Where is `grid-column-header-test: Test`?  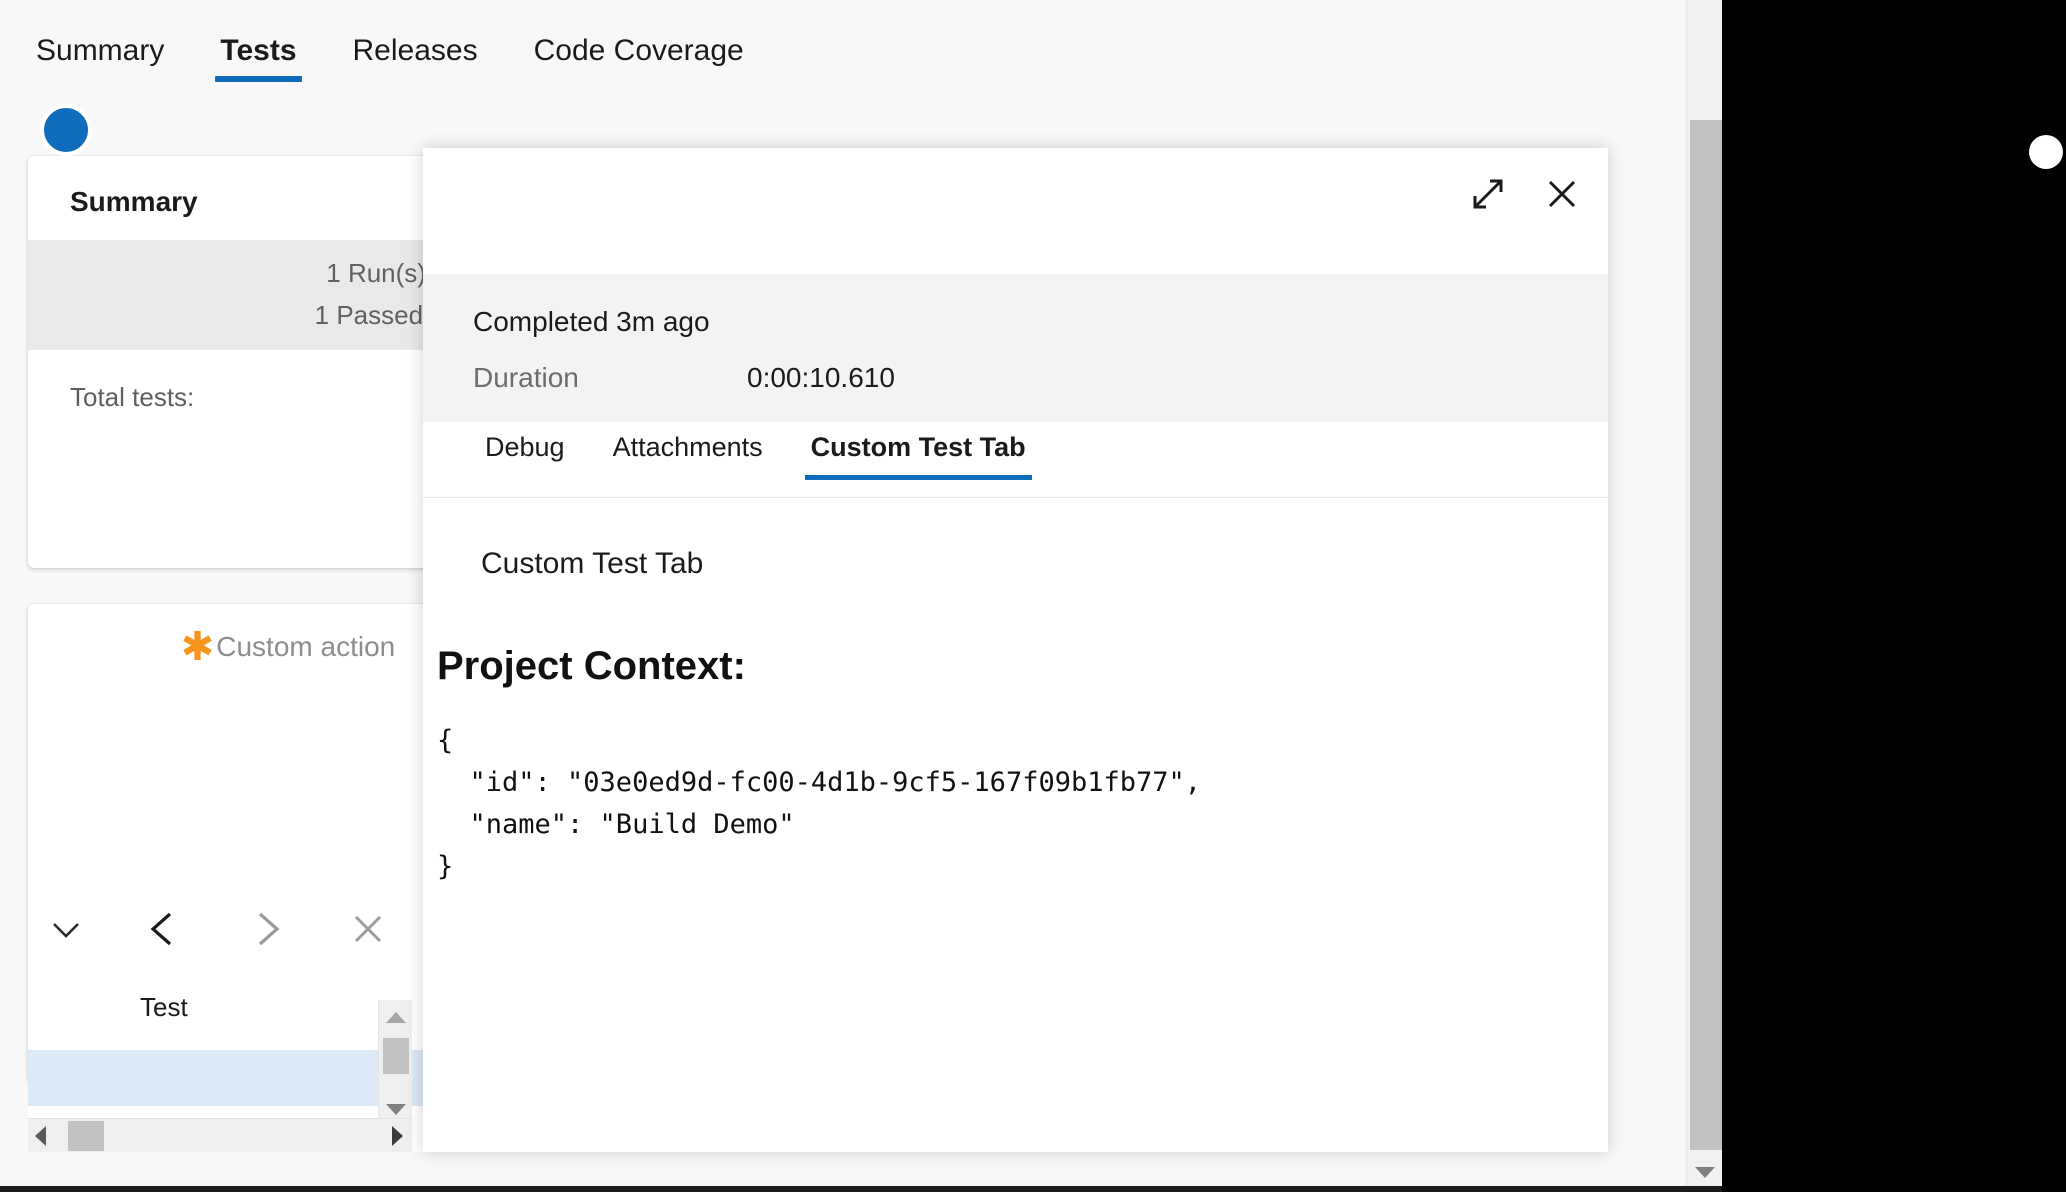 grid-column-header-test: Test is located at coordinates (164, 1007).